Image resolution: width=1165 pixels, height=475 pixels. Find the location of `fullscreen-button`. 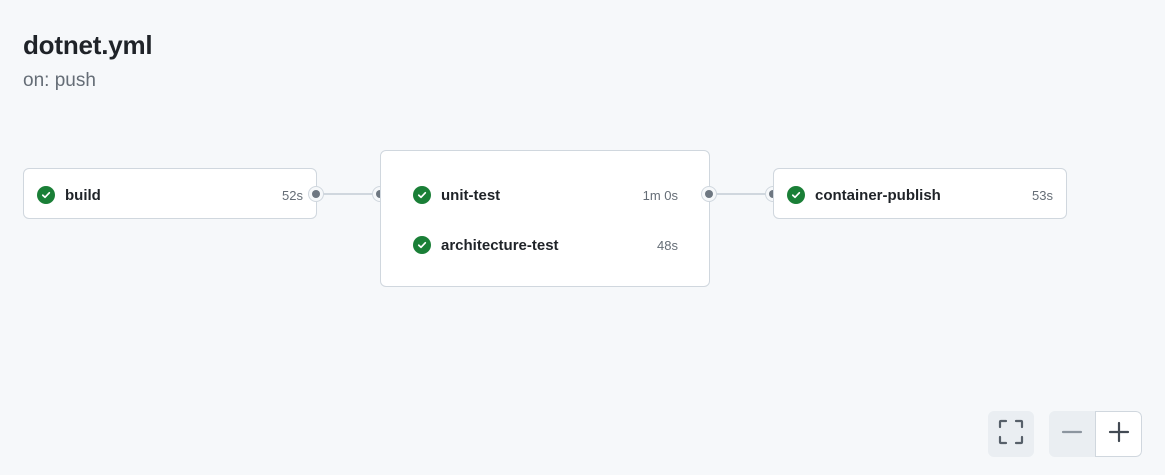

fullscreen-button is located at coordinates (1011, 434).